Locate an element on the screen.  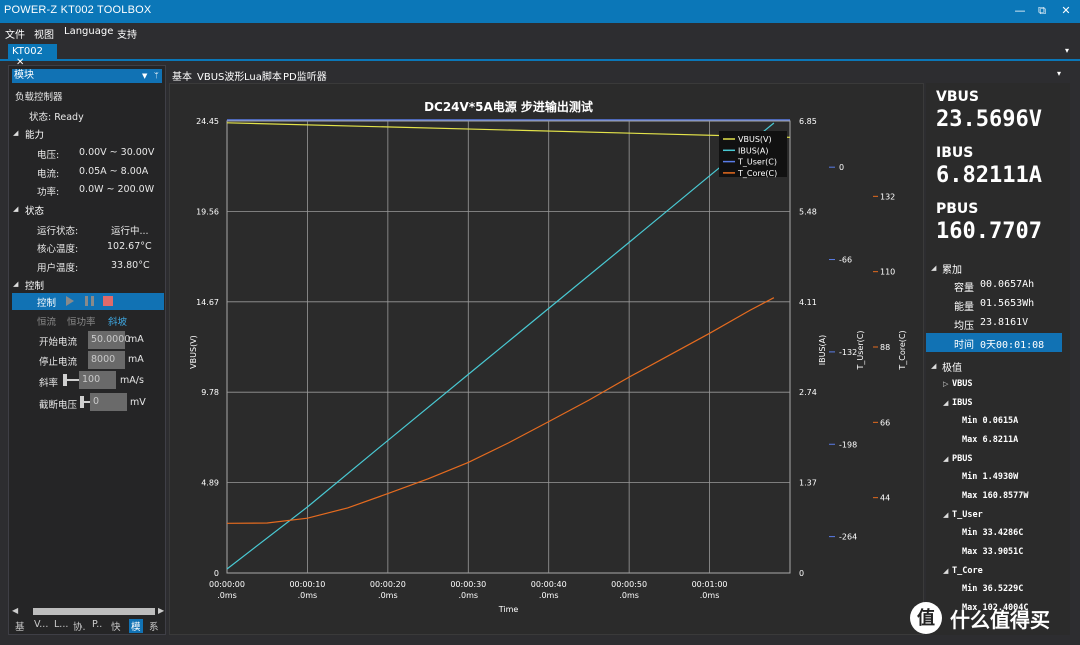
ext-pbus-max: Max 160.8577W is located at coordinates (995, 496).